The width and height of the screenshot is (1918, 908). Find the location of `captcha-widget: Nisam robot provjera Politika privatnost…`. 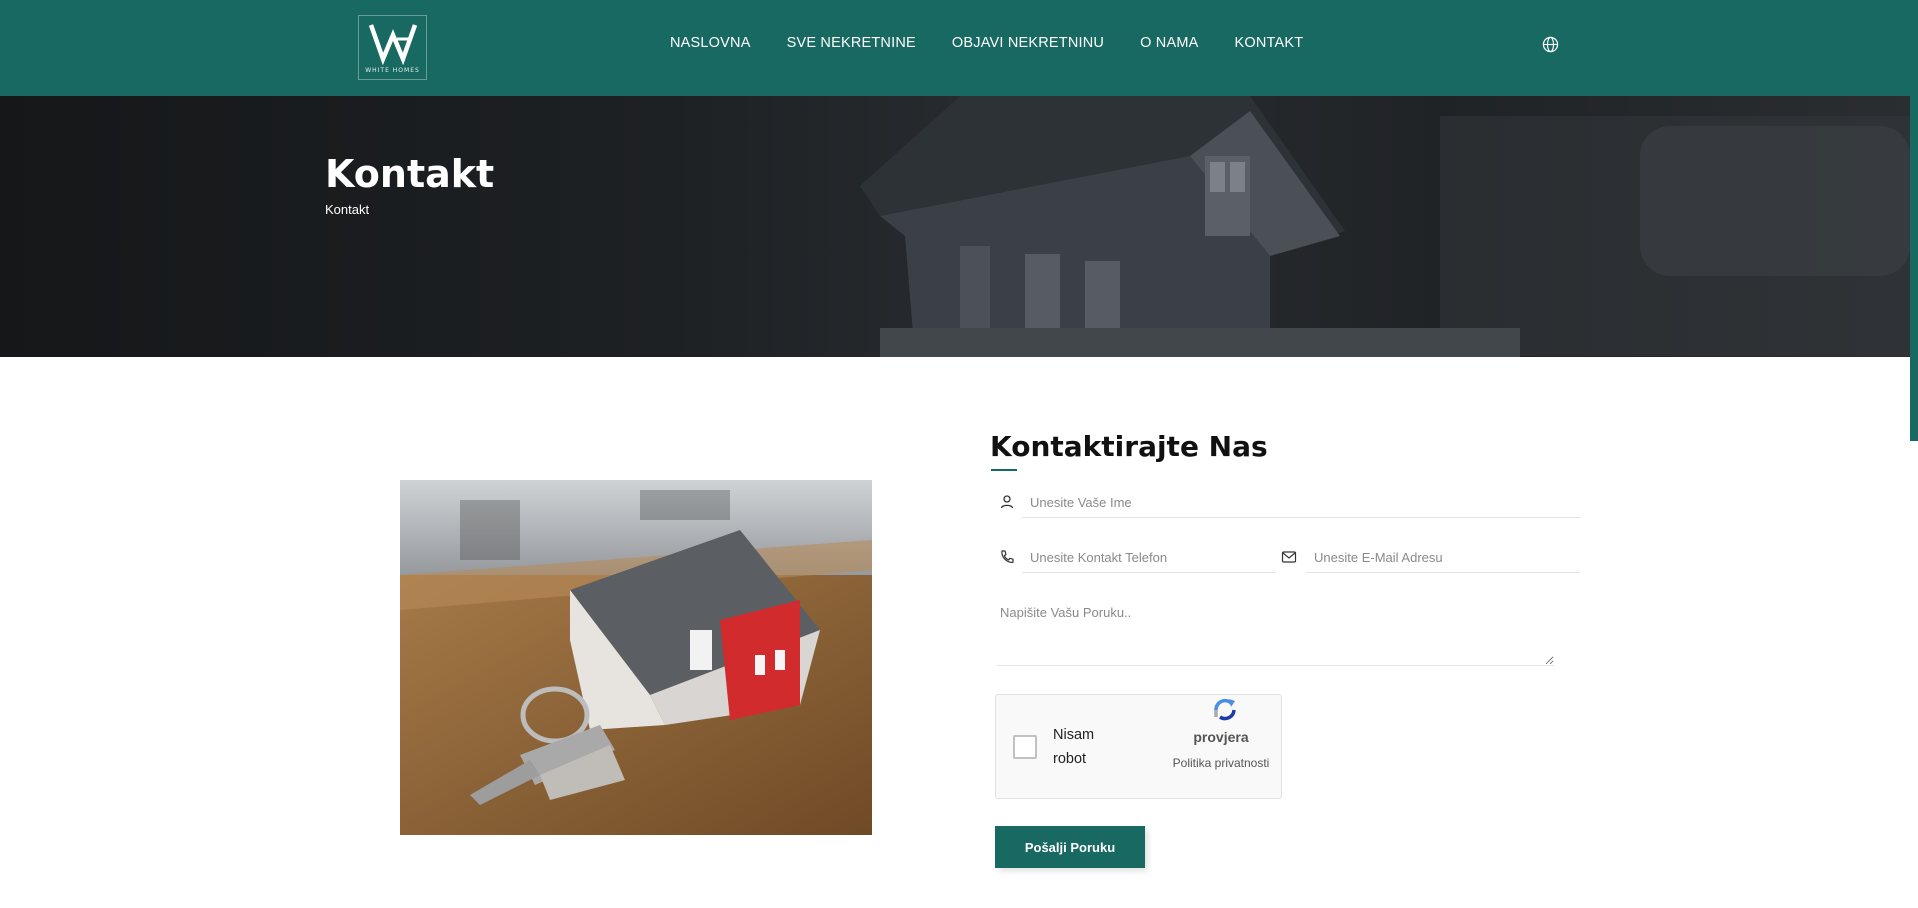

captcha-widget: Nisam robot provjera Politika privatnost… is located at coordinates (1138, 746).